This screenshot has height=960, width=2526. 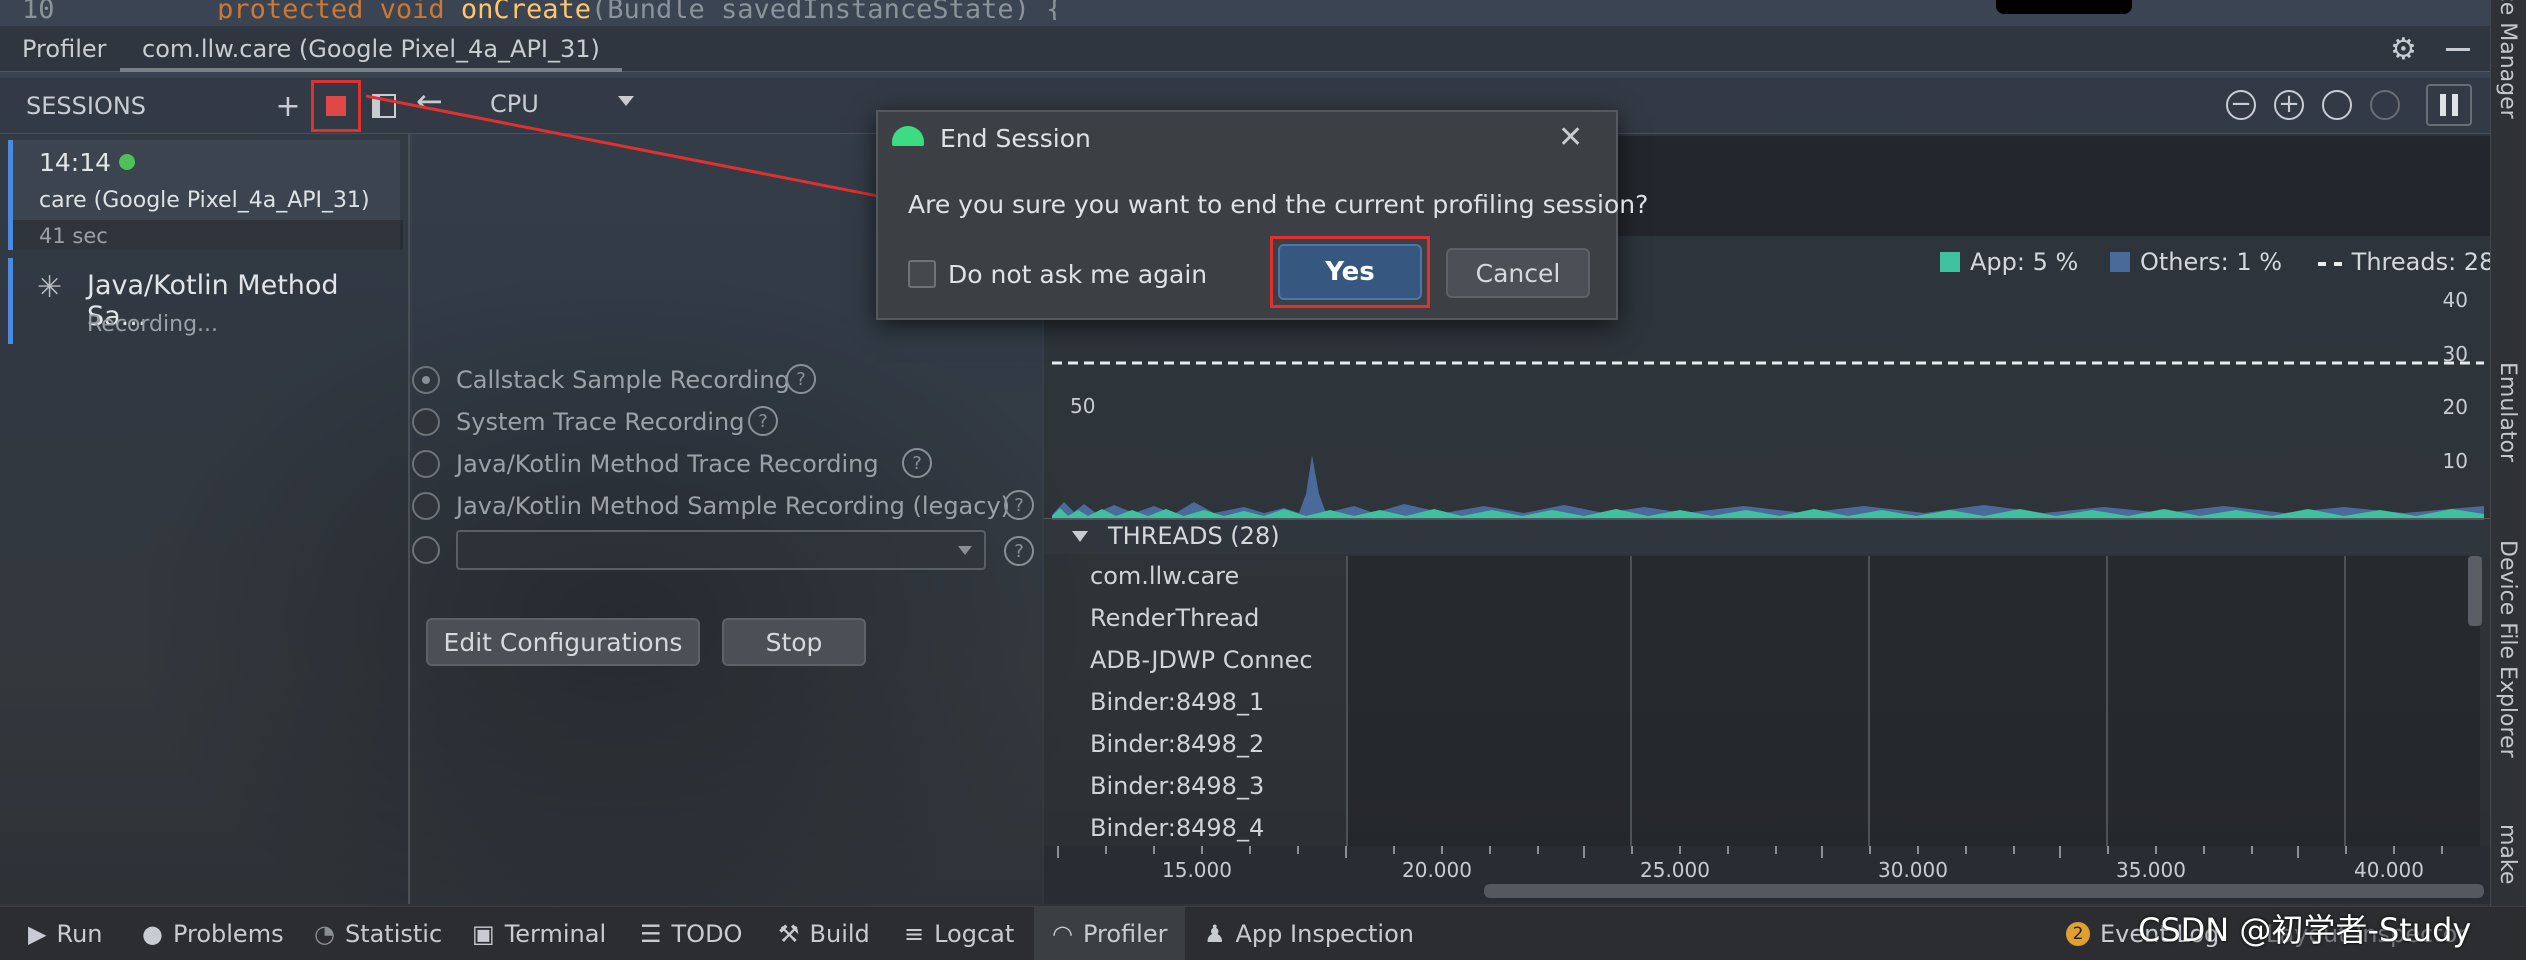 What do you see at coordinates (707, 934) in the screenshot?
I see `todo-label: TODO` at bounding box center [707, 934].